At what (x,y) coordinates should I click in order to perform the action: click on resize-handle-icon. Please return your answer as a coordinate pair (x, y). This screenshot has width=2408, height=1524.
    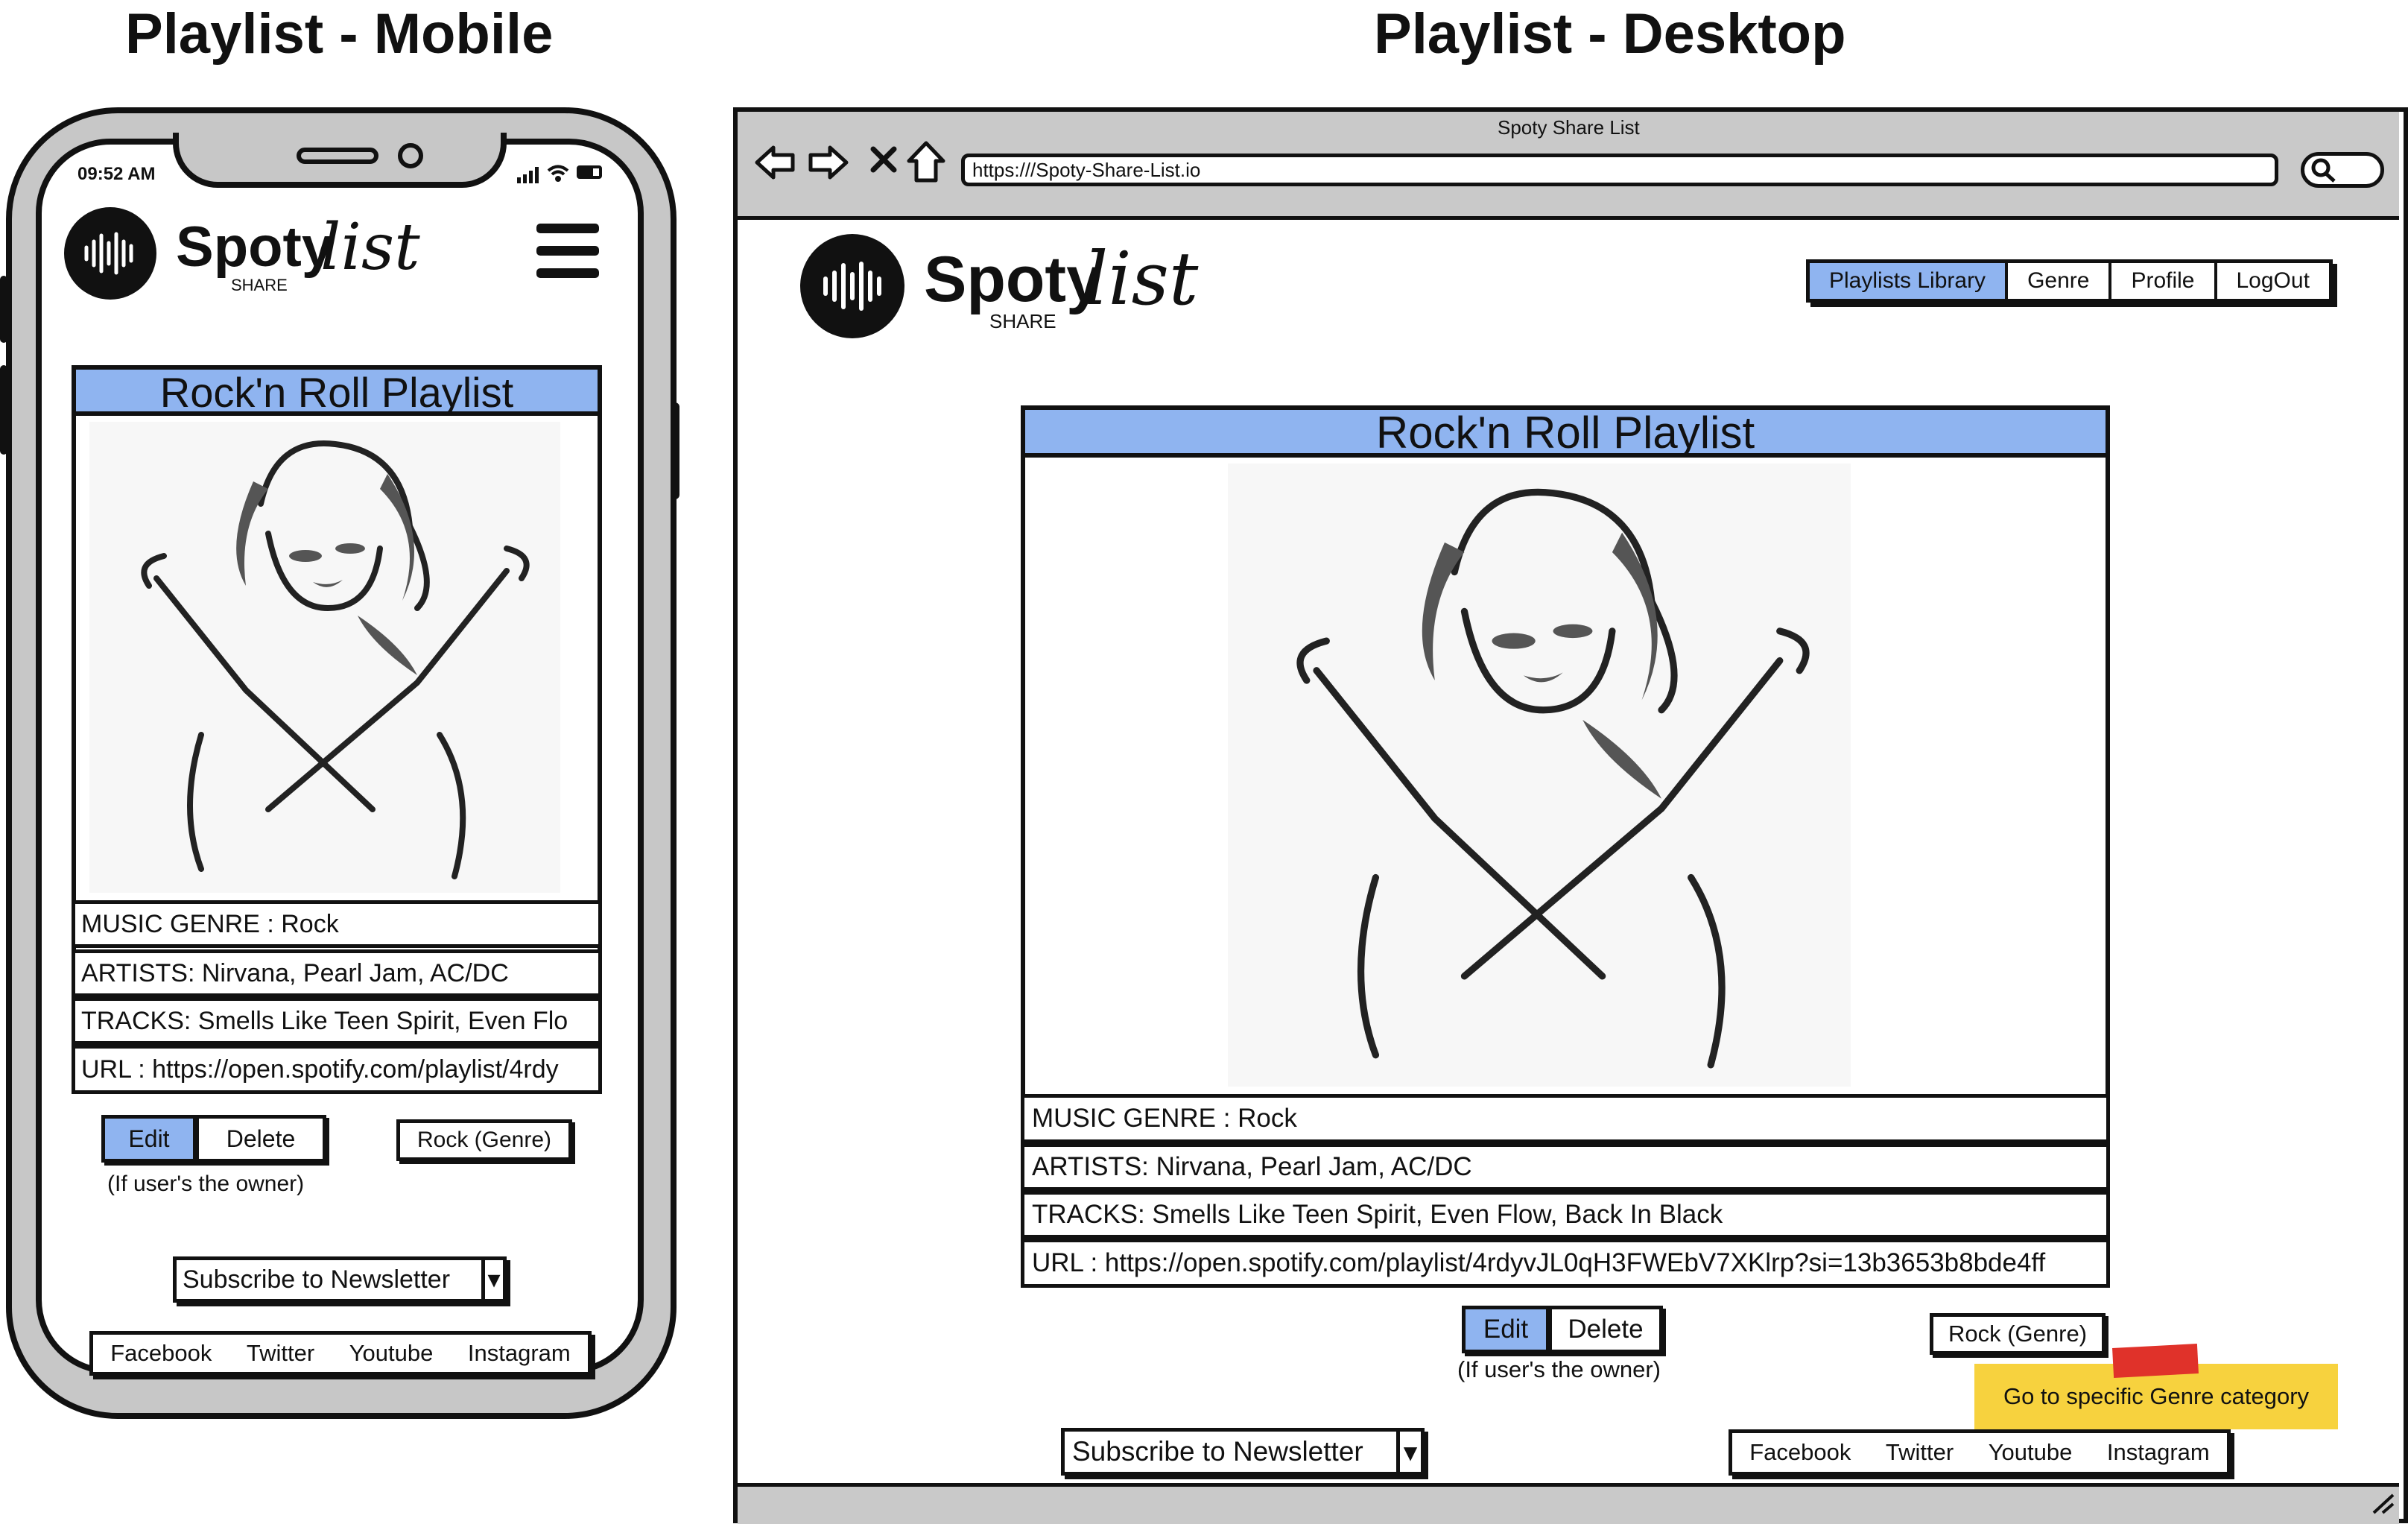
    Looking at the image, I should click on (2382, 1504).